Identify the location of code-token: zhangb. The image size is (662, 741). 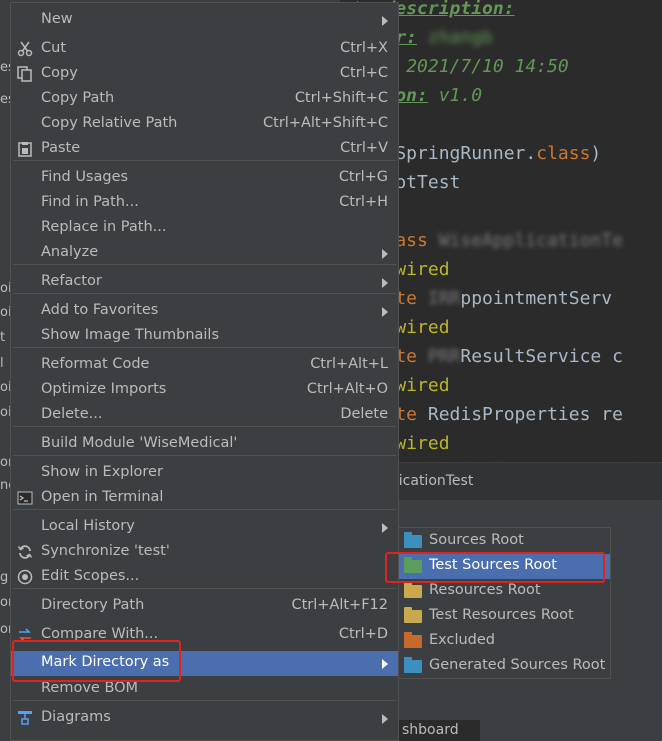
(460, 37).